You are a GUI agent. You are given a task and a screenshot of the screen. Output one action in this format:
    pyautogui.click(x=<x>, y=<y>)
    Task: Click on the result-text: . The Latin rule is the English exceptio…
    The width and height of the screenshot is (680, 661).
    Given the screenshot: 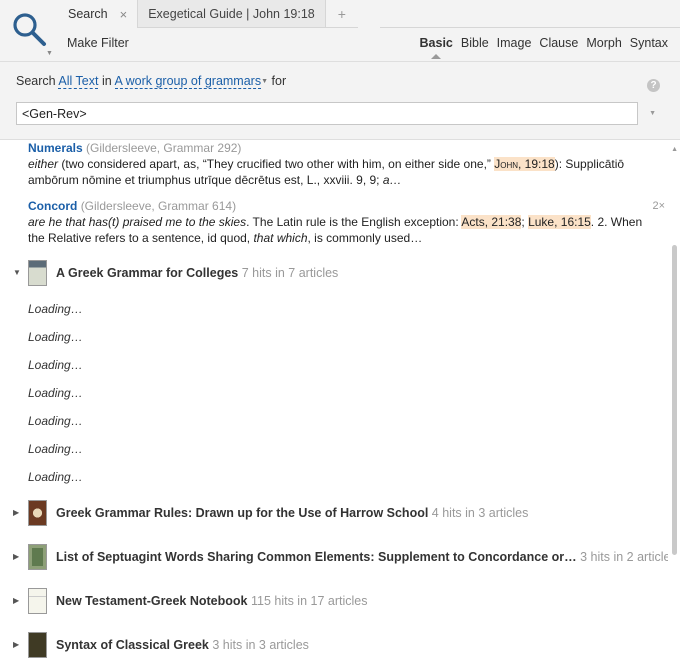 What is the action you would take?
    pyautogui.click(x=354, y=222)
    